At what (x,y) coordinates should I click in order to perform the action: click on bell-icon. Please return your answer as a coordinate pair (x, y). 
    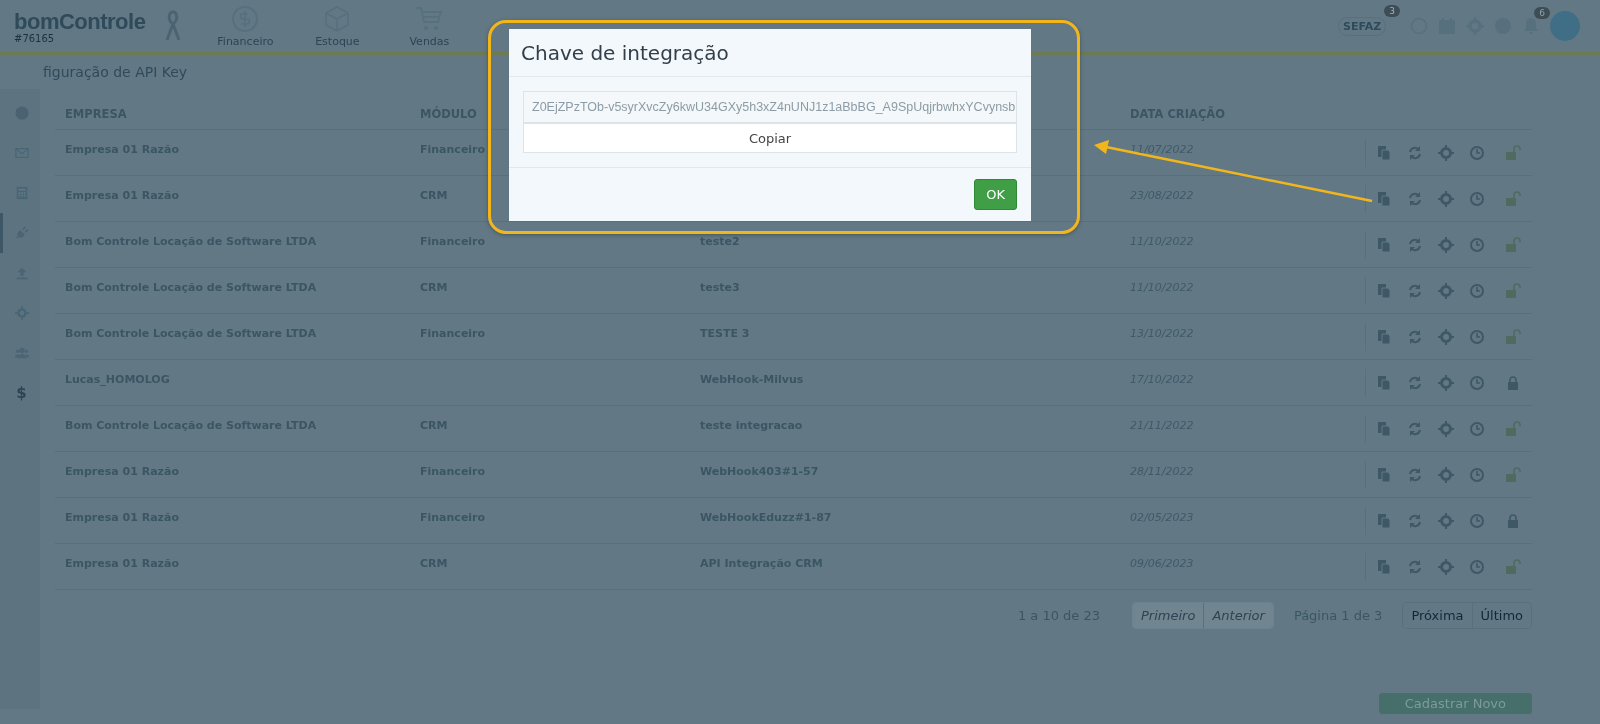
    Looking at the image, I should click on (1531, 26).